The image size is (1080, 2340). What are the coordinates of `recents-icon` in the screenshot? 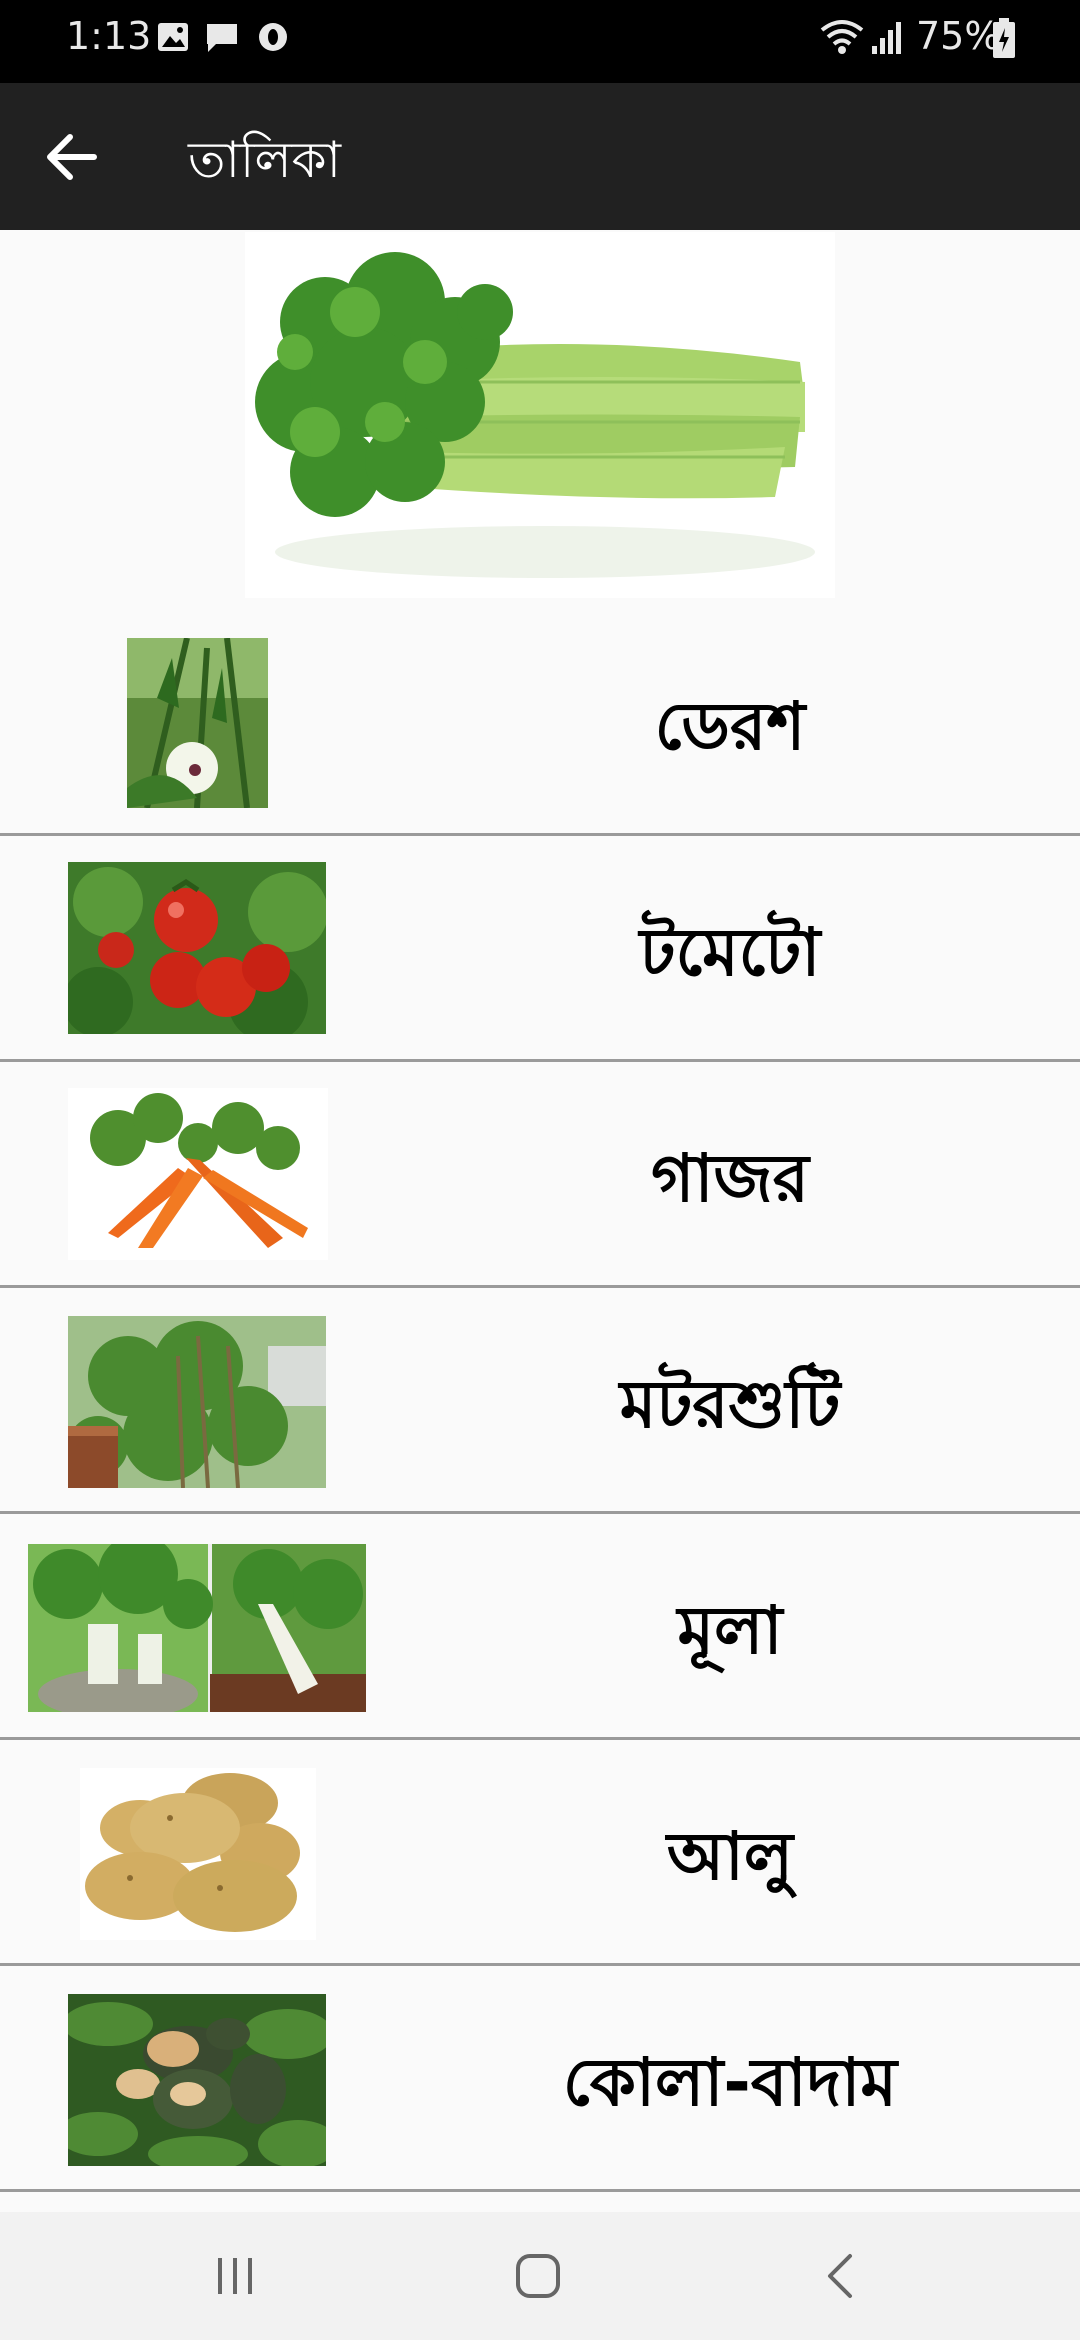 It's located at (235, 2276).